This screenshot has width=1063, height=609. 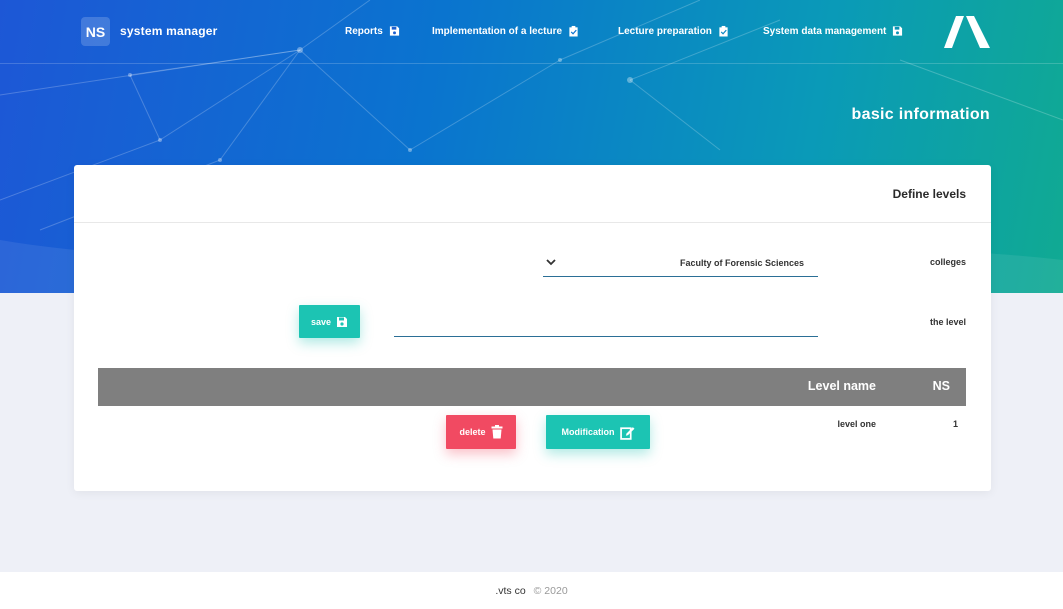 What do you see at coordinates (551, 262) in the screenshot?
I see `chevron-down-icon` at bounding box center [551, 262].